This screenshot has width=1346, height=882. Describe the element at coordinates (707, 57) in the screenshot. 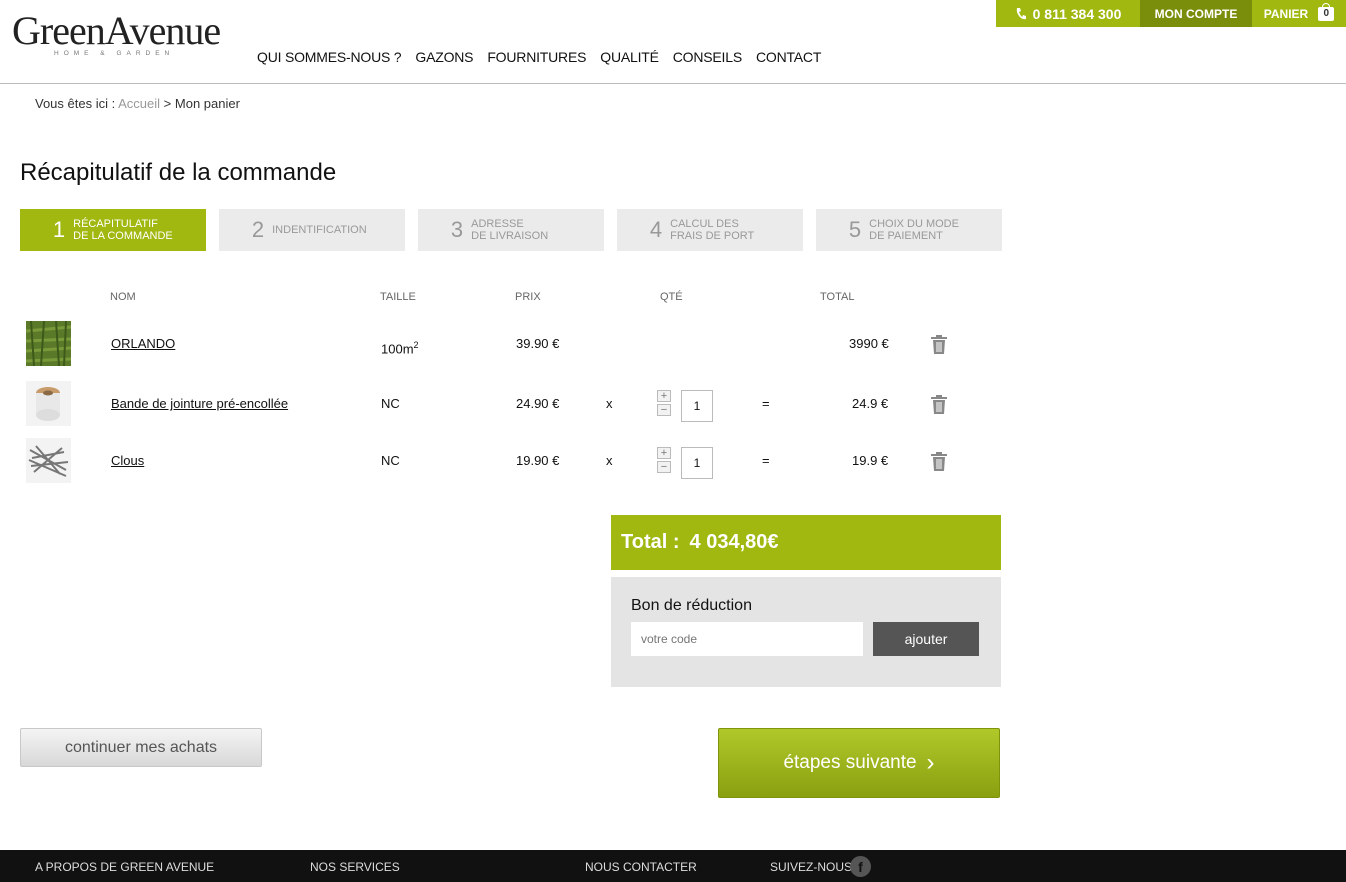

I see `nav-item-conseils: CONSEILS` at that location.